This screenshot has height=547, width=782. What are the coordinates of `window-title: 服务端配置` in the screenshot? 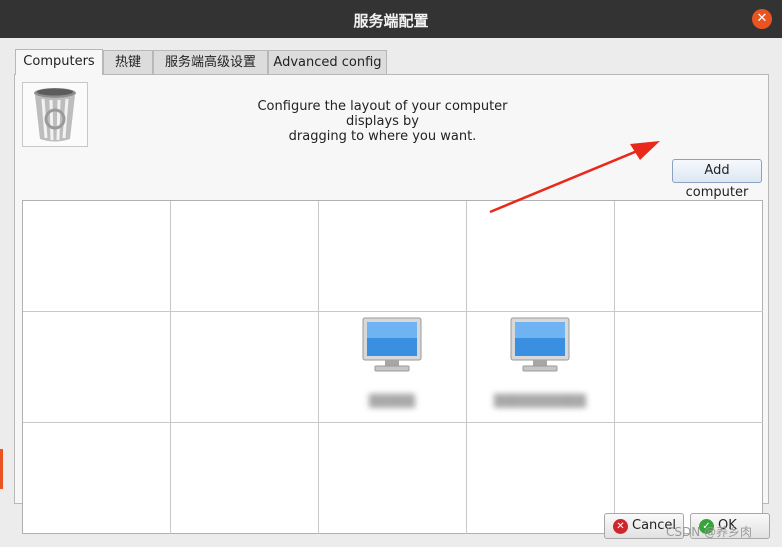 It's located at (391, 21).